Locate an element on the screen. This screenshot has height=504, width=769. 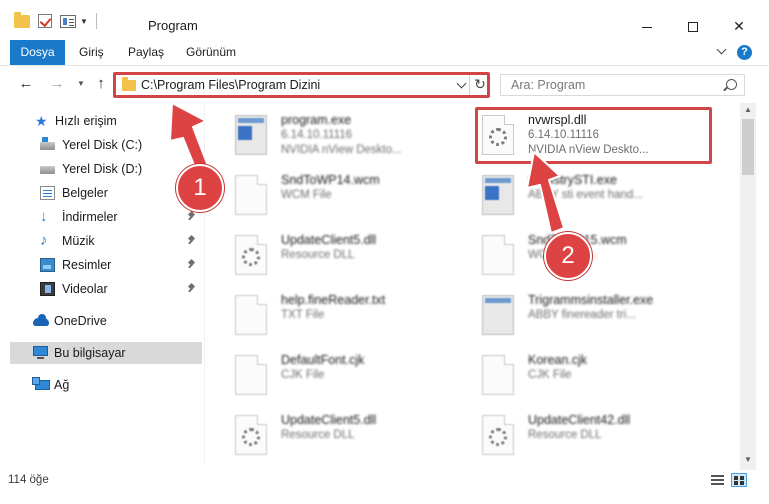
minimize-button is located at coordinates (647, 26).